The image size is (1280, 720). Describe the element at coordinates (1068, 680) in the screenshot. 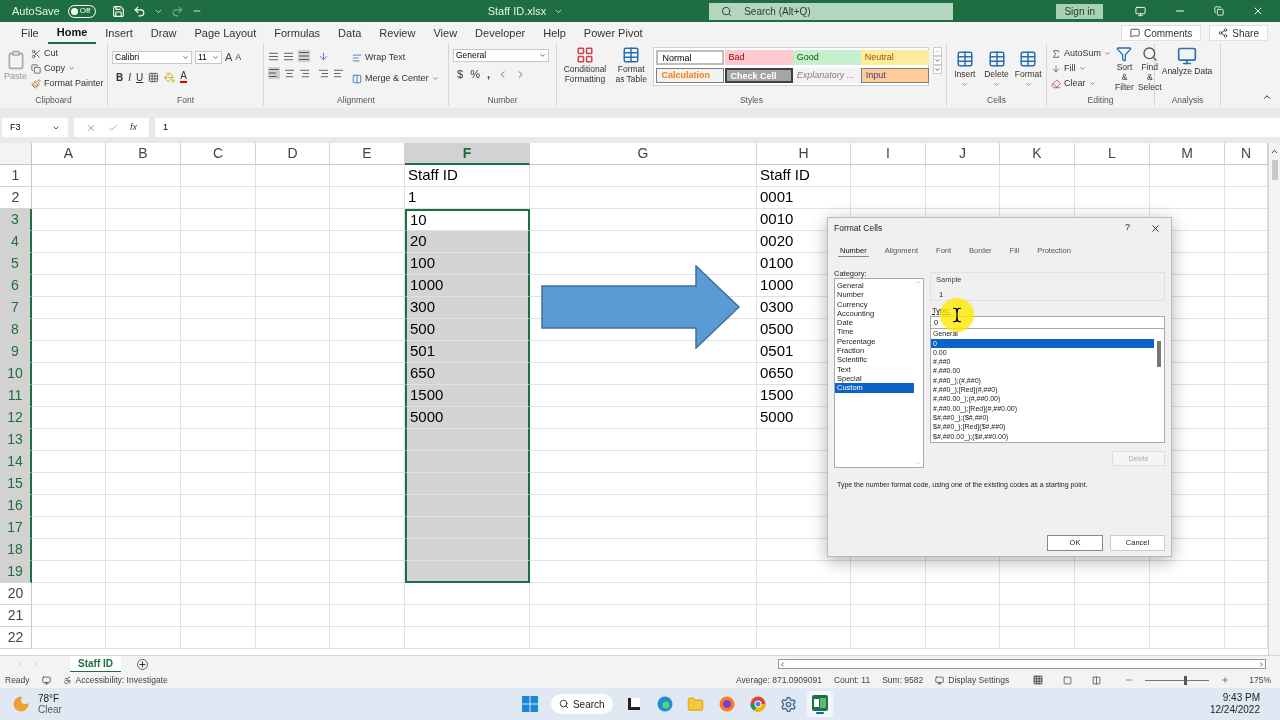

I see `page-layout-icon` at that location.